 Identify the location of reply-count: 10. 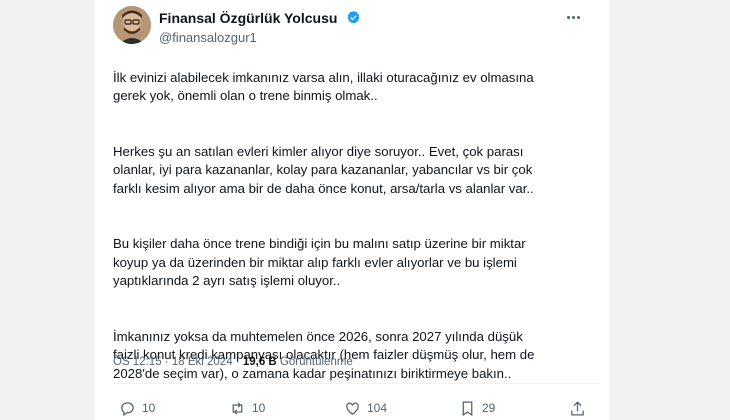
(149, 408).